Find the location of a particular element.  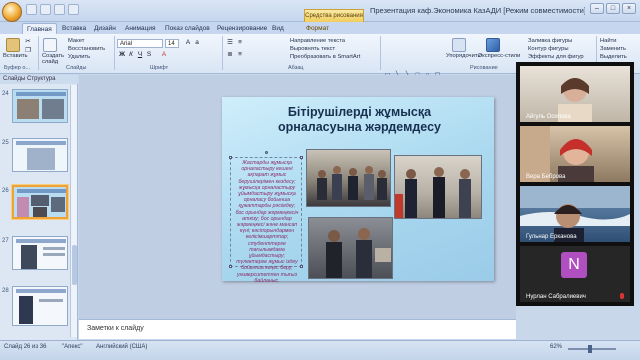

paragraph-group-label: Абзац is located at coordinates (296, 68).